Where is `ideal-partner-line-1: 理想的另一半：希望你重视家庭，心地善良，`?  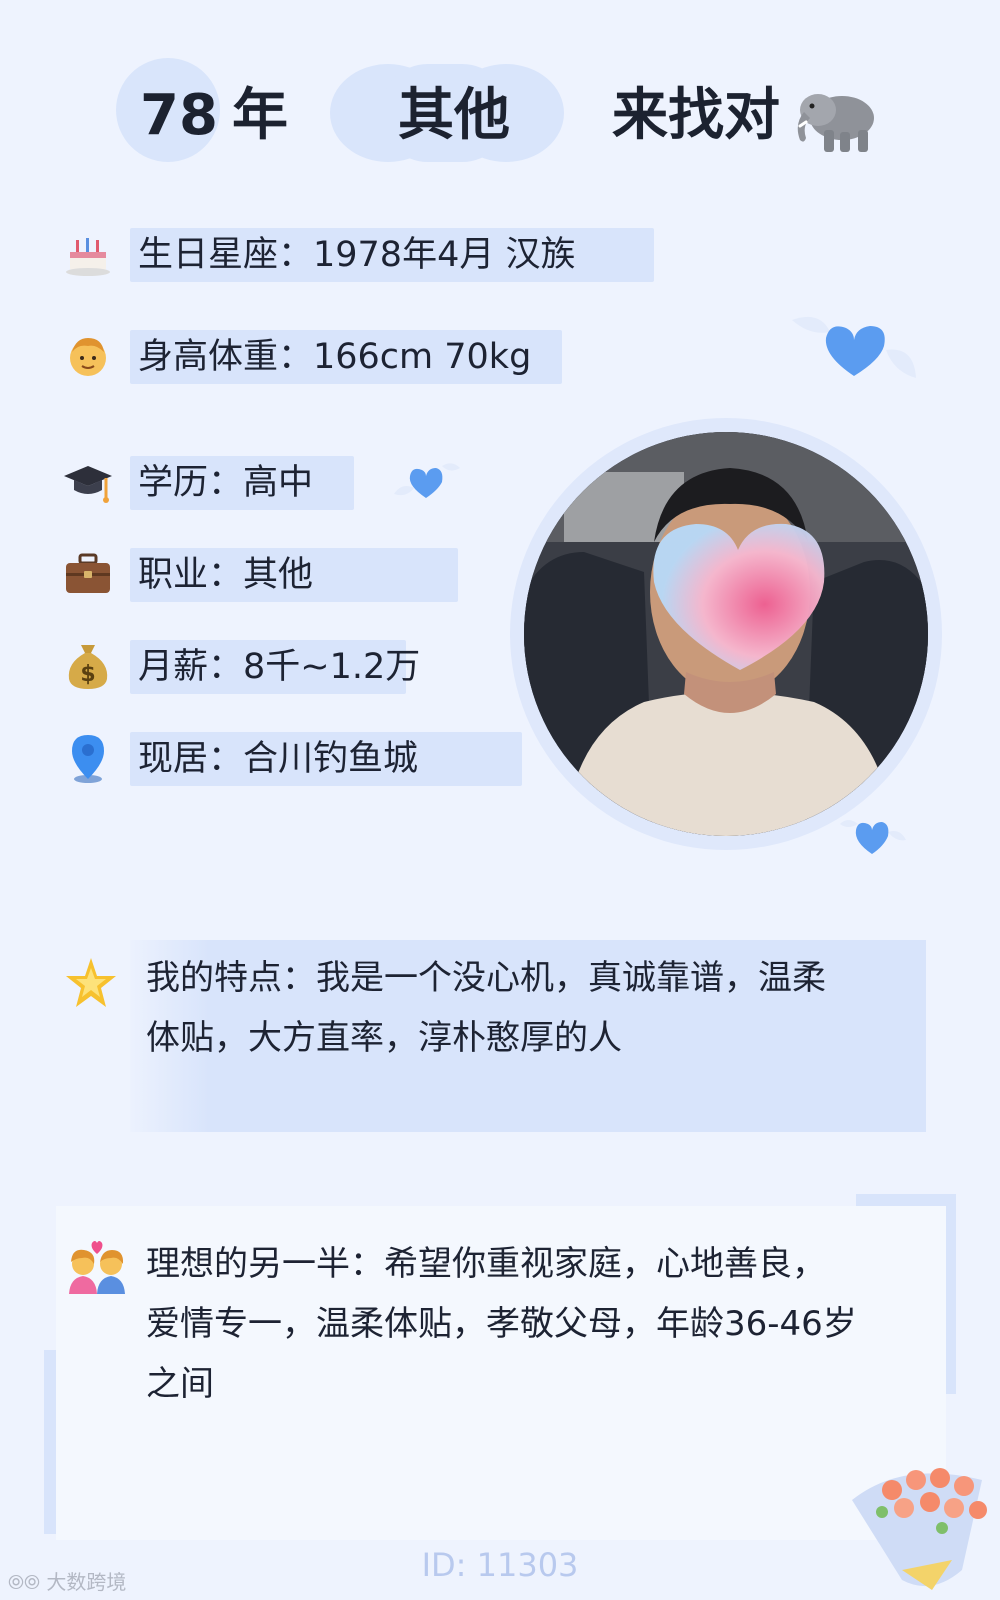 ideal-partner-line-1: 理想的另一半：希望你重视家庭，心地善良， is located at coordinates (486, 1264).